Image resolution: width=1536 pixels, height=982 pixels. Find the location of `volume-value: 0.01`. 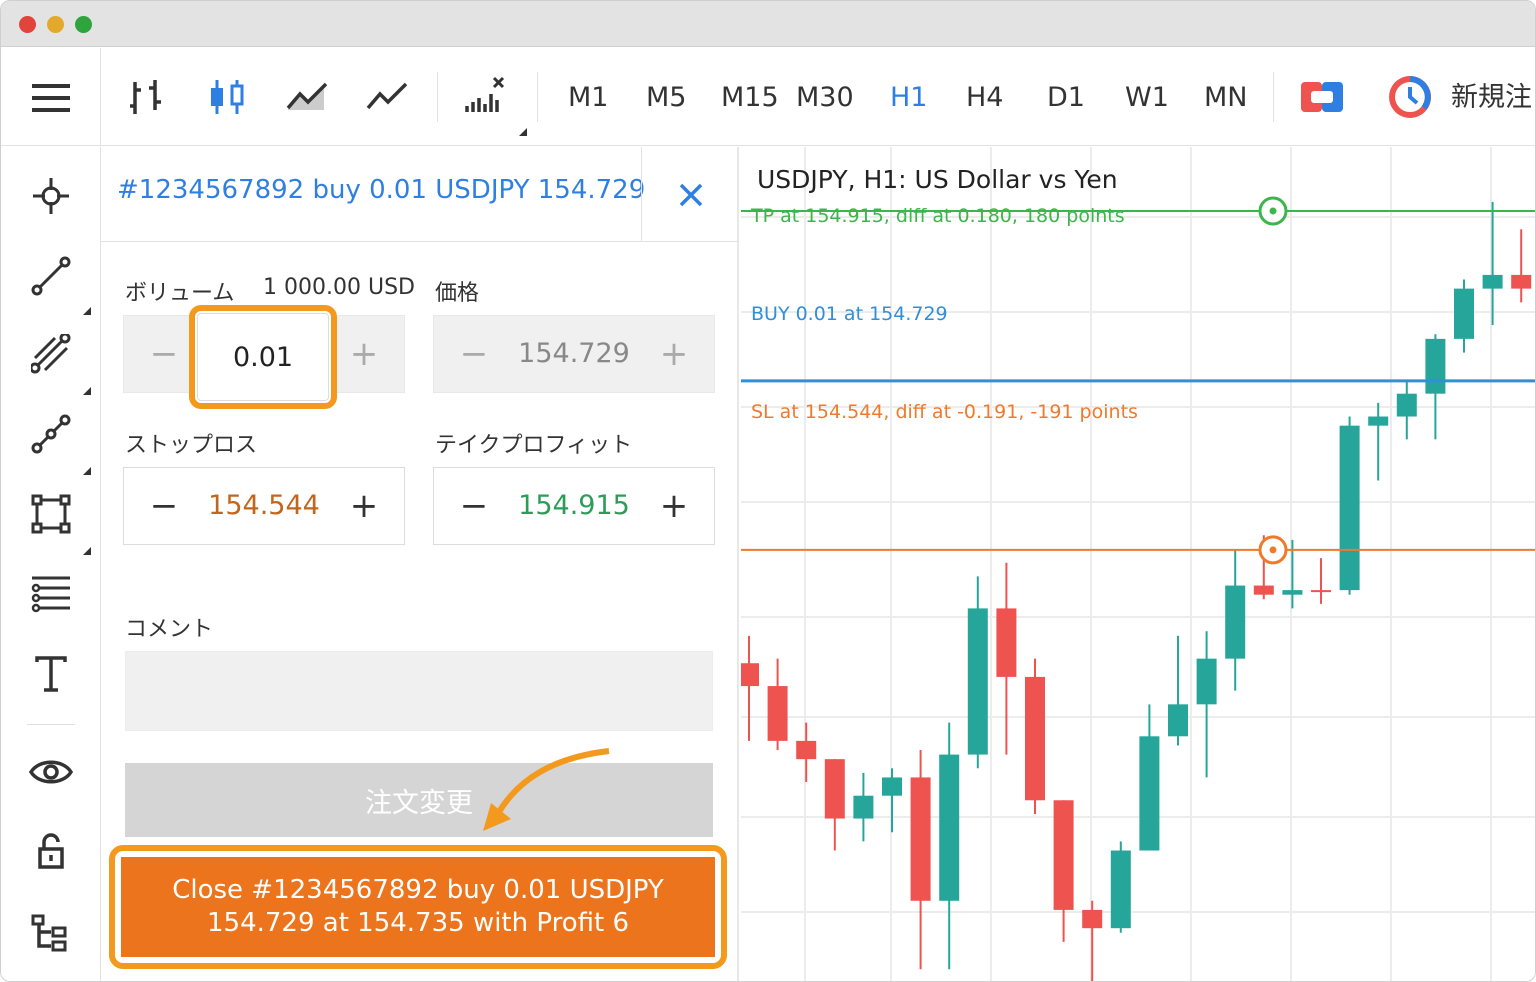

volume-value: 0.01 is located at coordinates (263, 357).